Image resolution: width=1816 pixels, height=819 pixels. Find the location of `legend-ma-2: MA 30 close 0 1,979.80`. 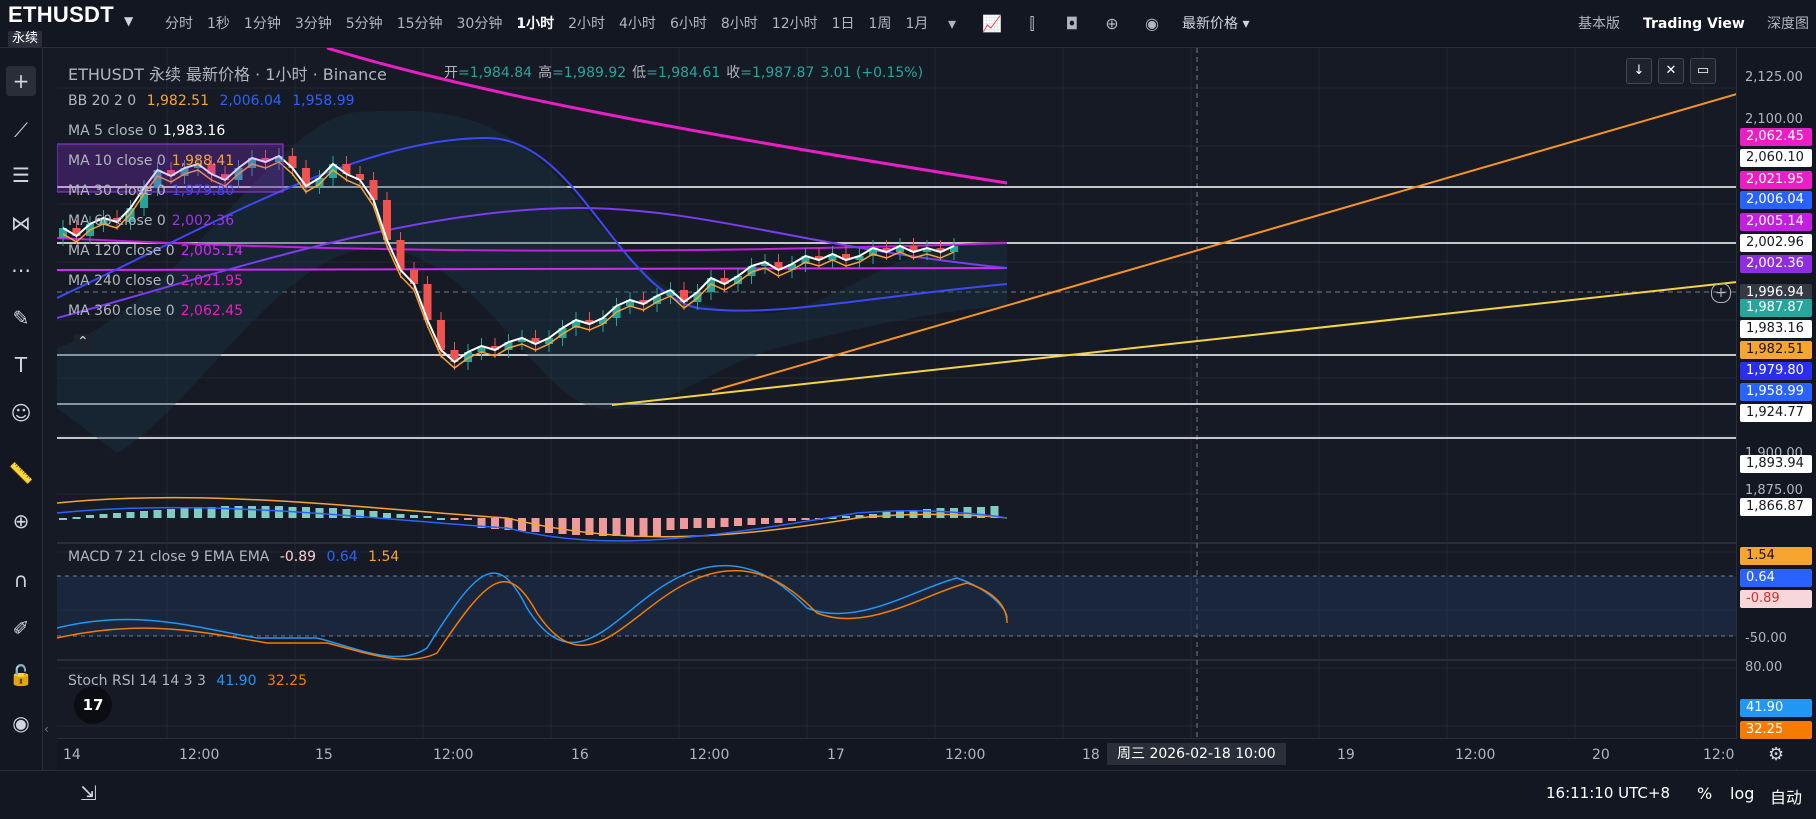

legend-ma-2: MA 30 close 0 1,979.80 is located at coordinates (151, 191).